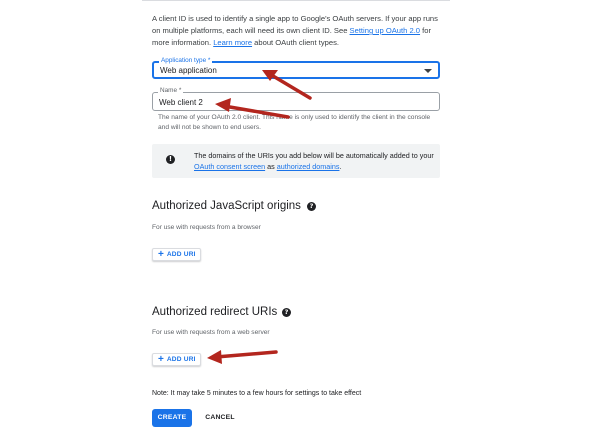 The width and height of the screenshot is (592, 444). I want to click on top-divider, so click(296, 0).